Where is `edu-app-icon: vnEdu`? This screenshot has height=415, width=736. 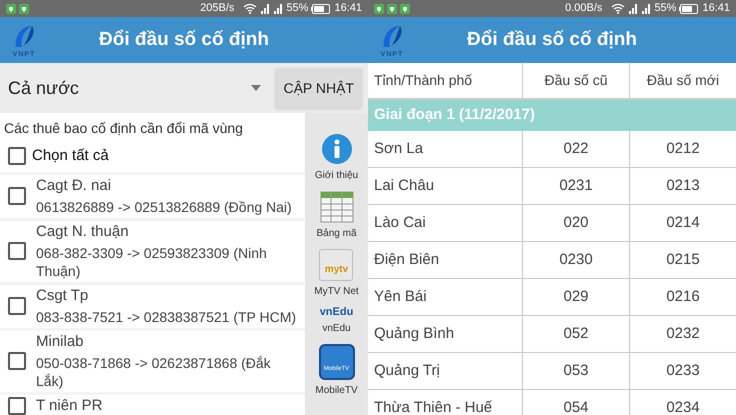 edu-app-icon: vnEdu is located at coordinates (337, 312).